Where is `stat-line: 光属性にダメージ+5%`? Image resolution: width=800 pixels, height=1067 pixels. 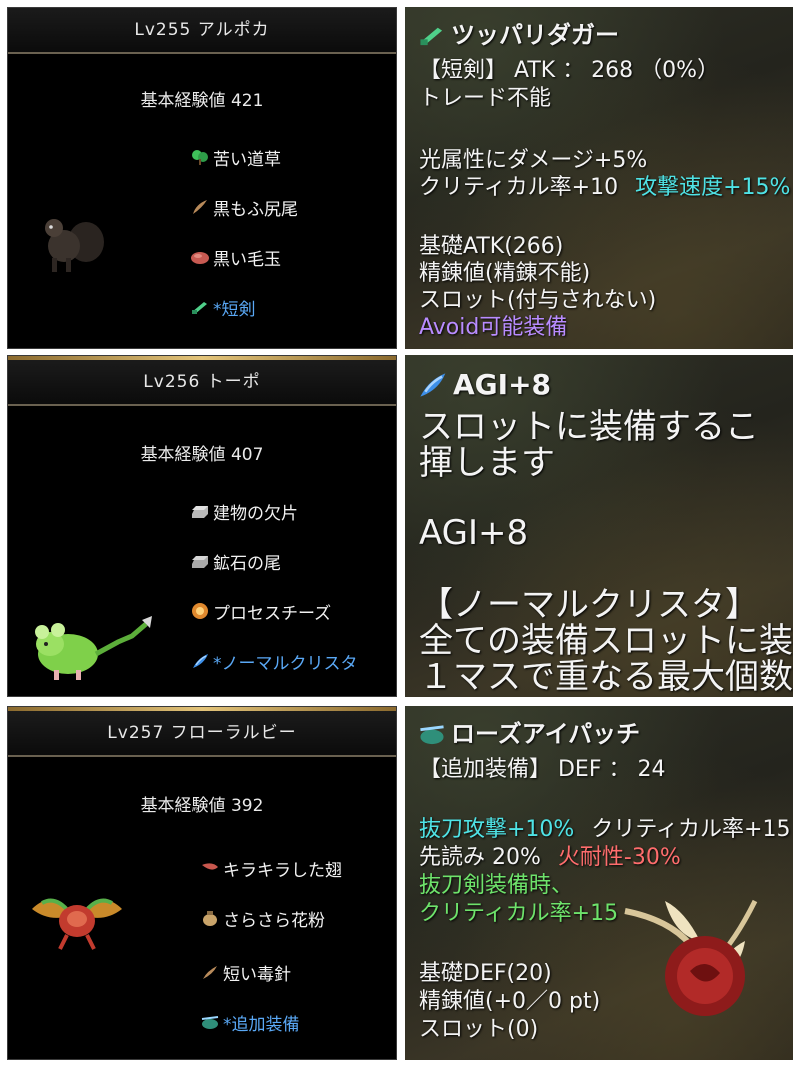 stat-line: 光属性にダメージ+5% is located at coordinates (533, 160).